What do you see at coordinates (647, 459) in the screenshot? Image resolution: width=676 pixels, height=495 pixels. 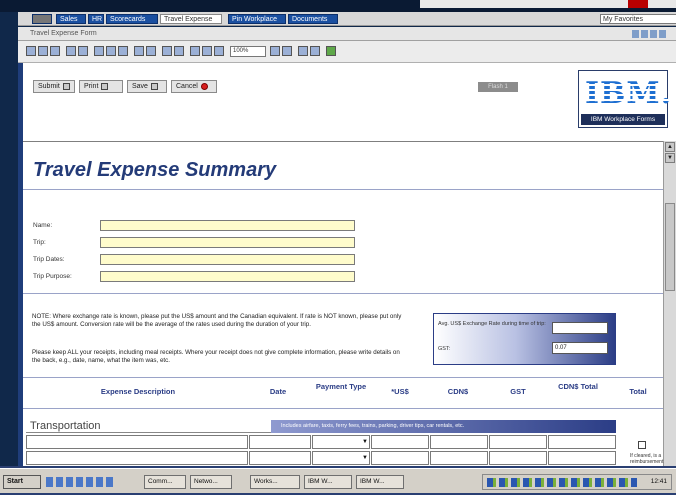 I see `reimbursement-note: If cleared, is a reimbursement` at bounding box center [647, 459].